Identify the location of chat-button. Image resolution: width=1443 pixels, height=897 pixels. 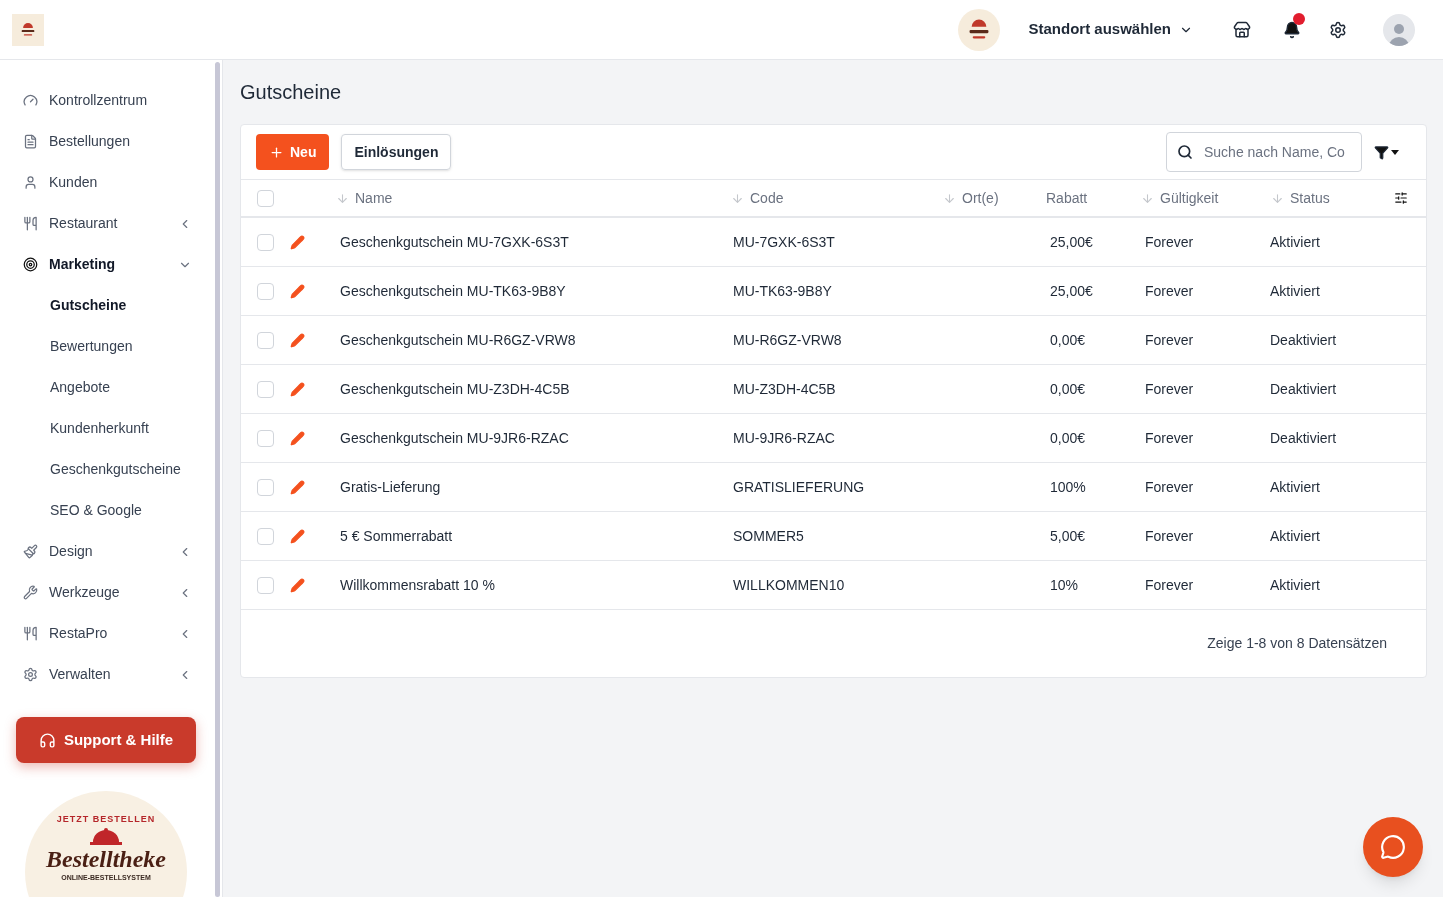
(1393, 847).